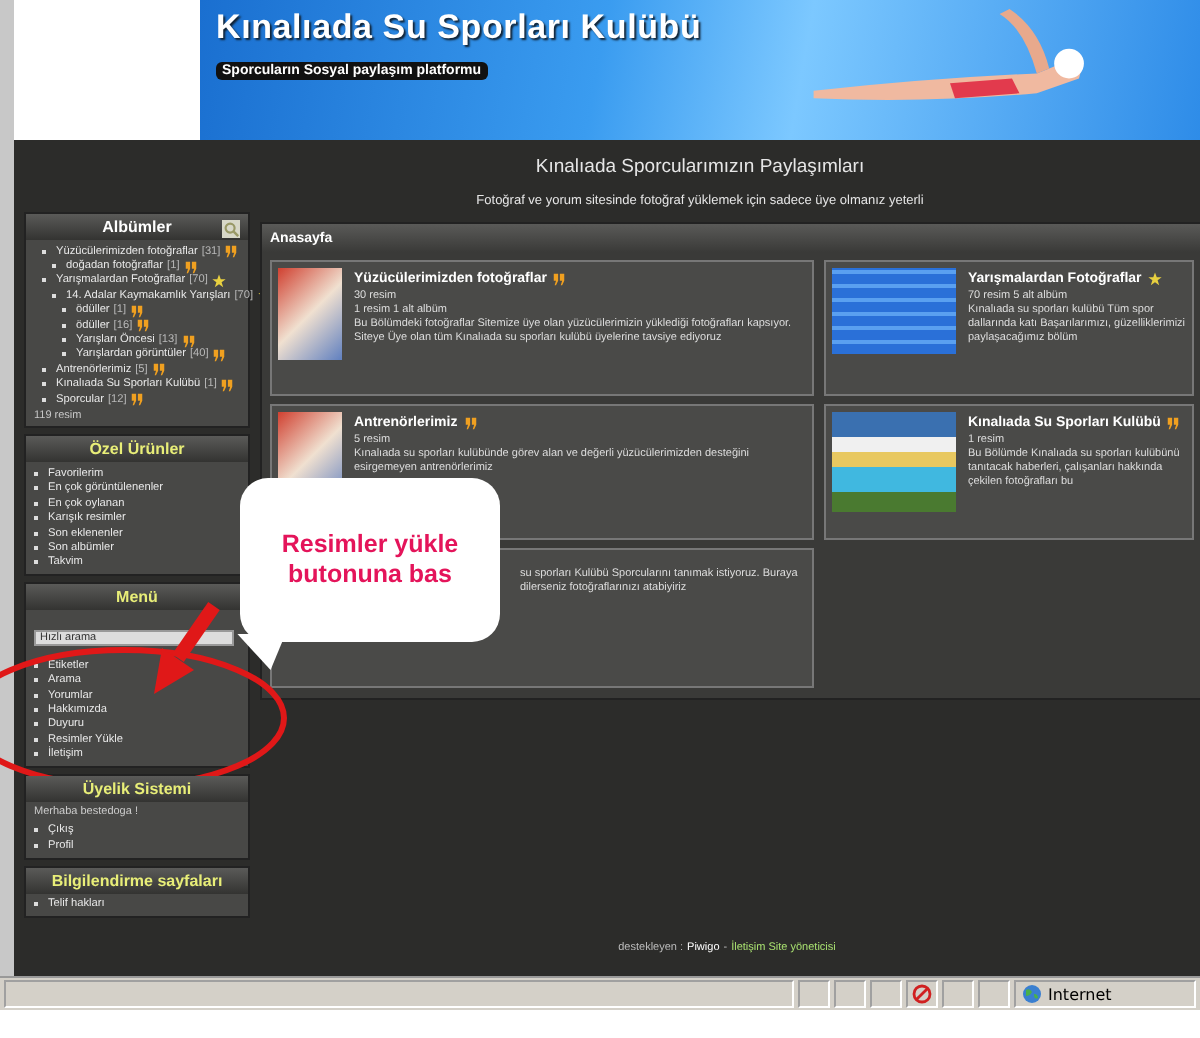 This screenshot has width=1200, height=1038. Describe the element at coordinates (137, 227) in the screenshot. I see `panel-title: Albümler` at that location.